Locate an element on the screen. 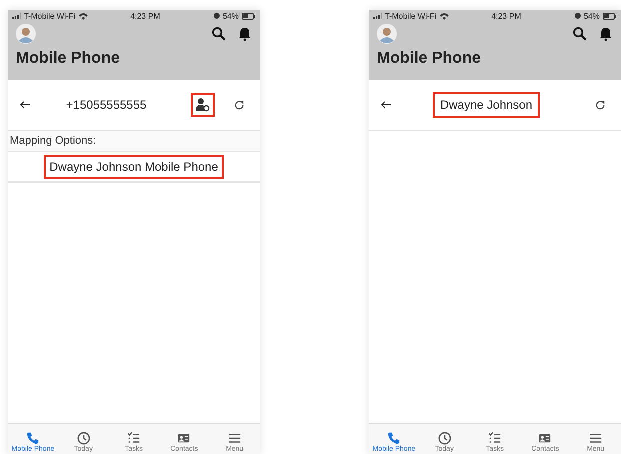 The image size is (621, 454). person-gear-icon is located at coordinates (203, 105).